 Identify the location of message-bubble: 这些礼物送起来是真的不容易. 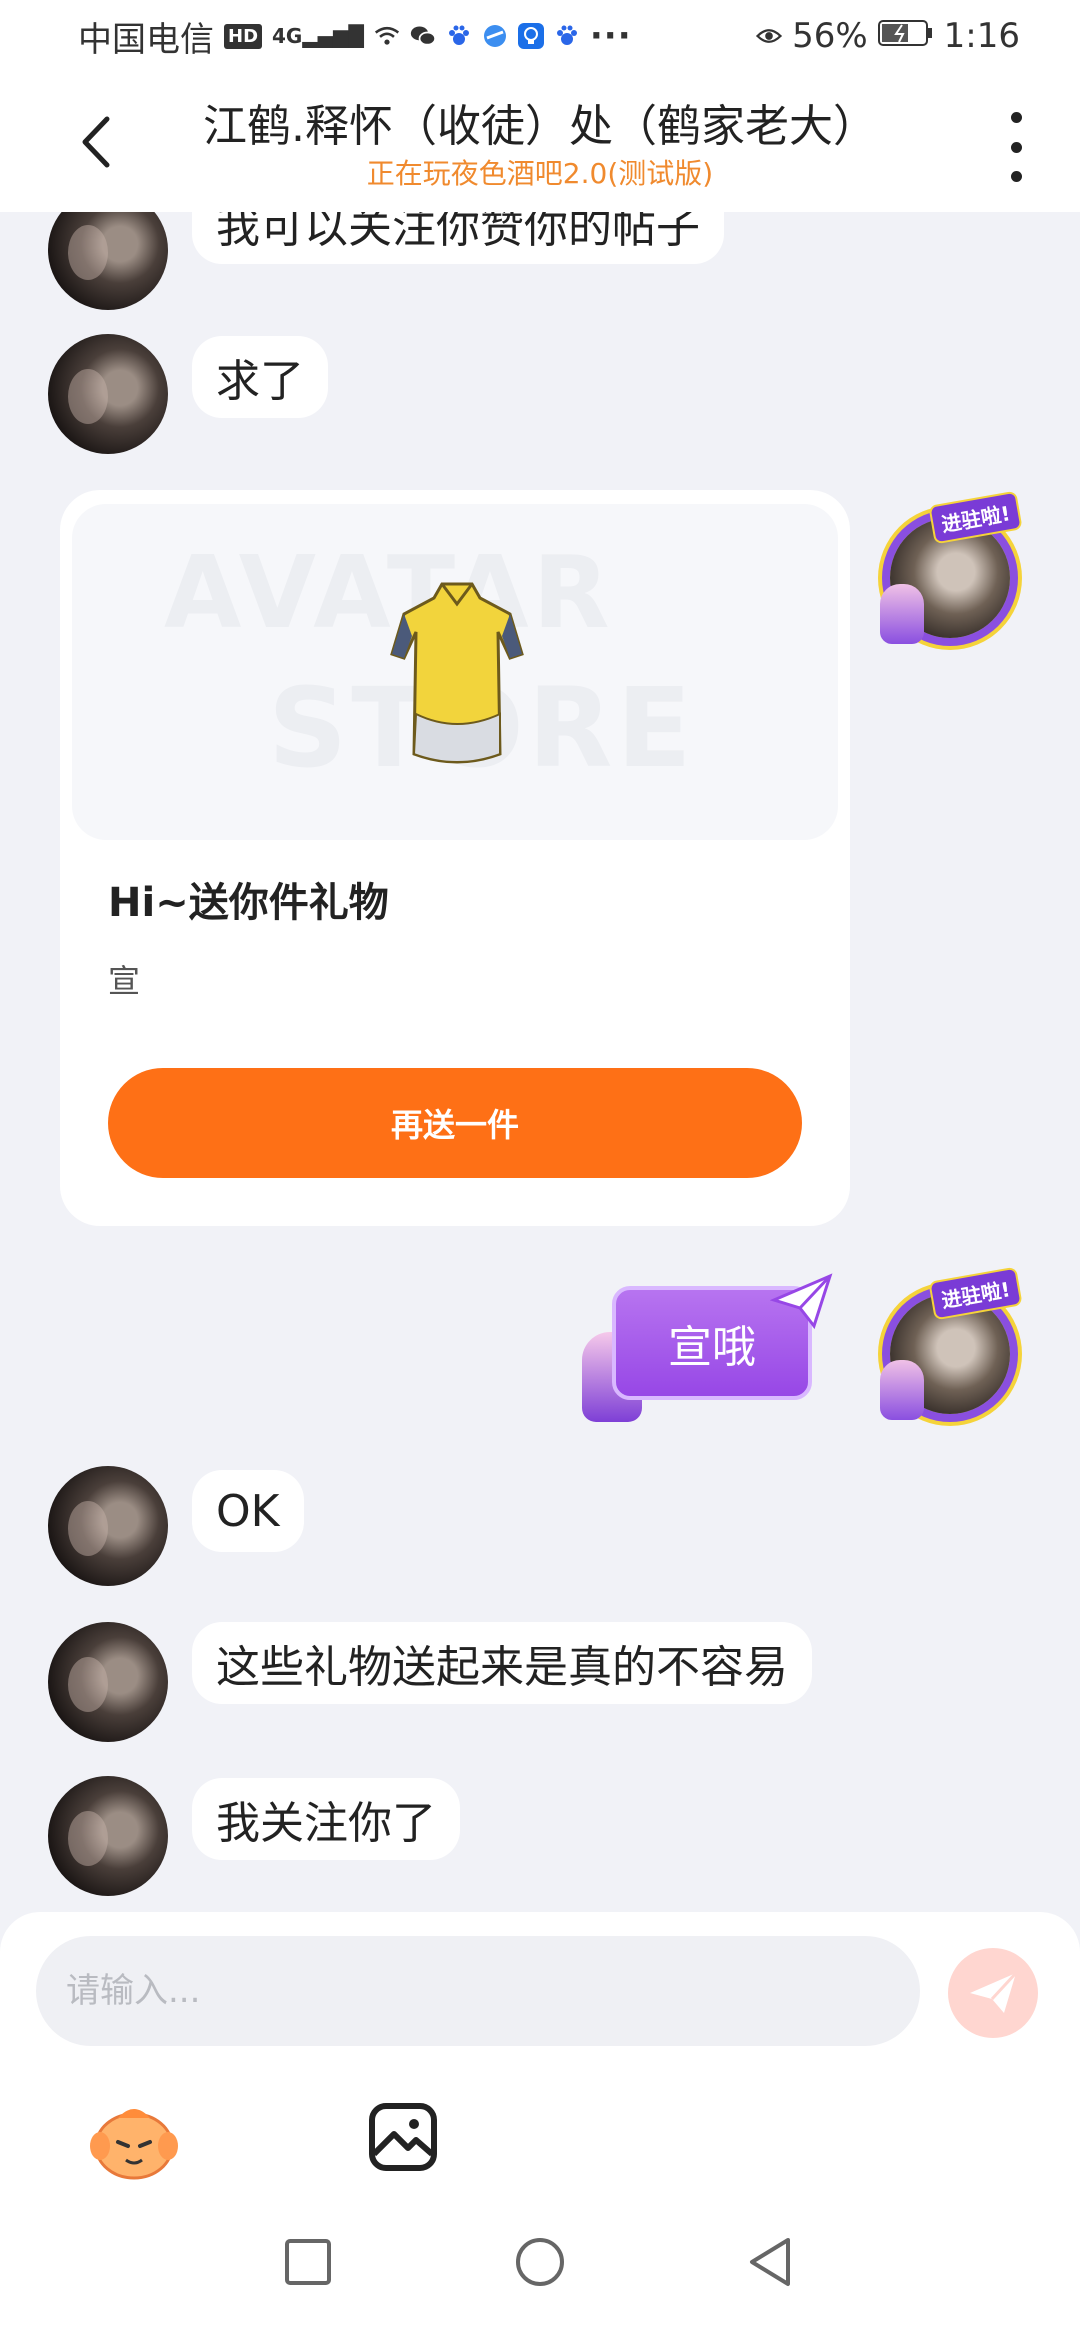
(502, 1663).